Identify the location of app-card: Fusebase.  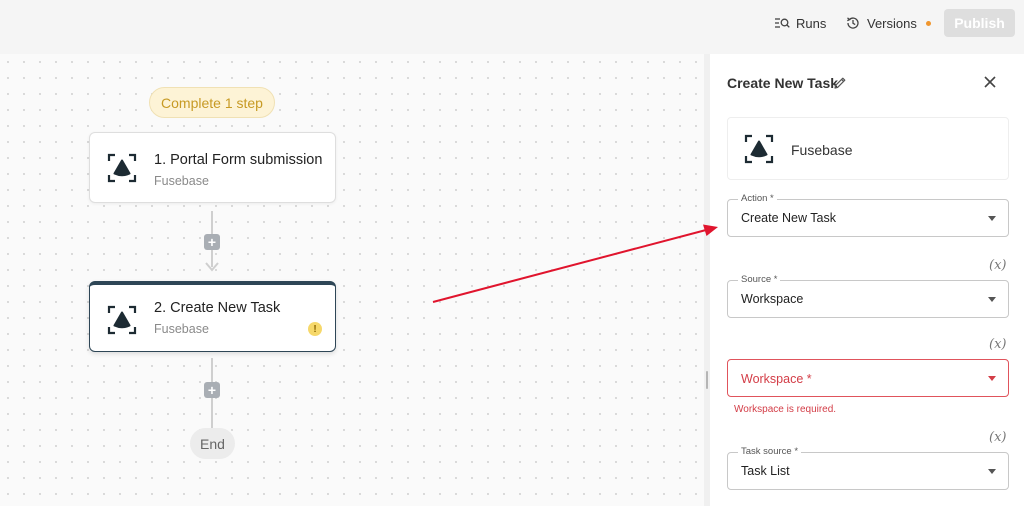
(868, 148).